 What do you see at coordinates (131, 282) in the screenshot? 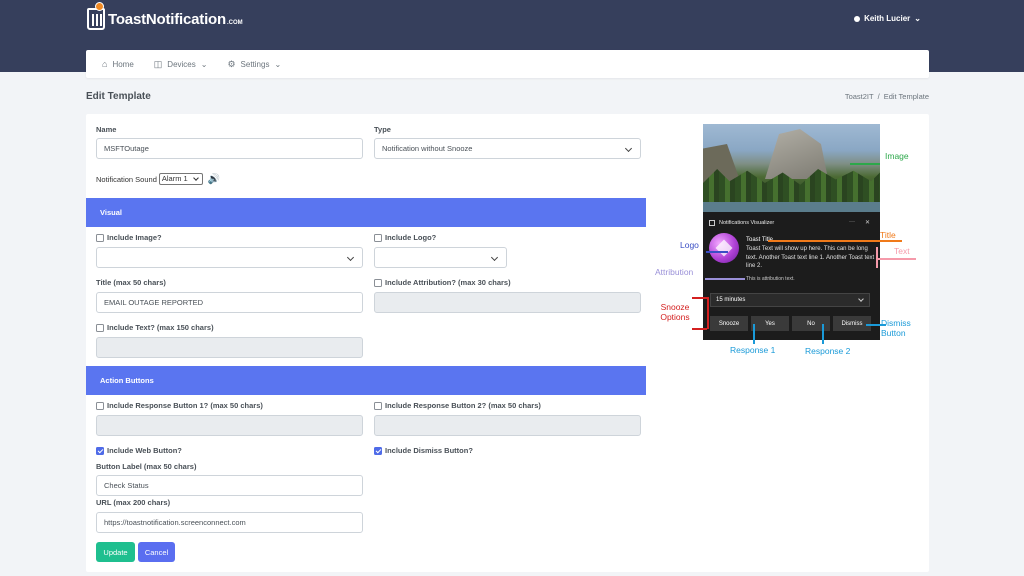
I see `title-label: Title (max 50 chars)` at bounding box center [131, 282].